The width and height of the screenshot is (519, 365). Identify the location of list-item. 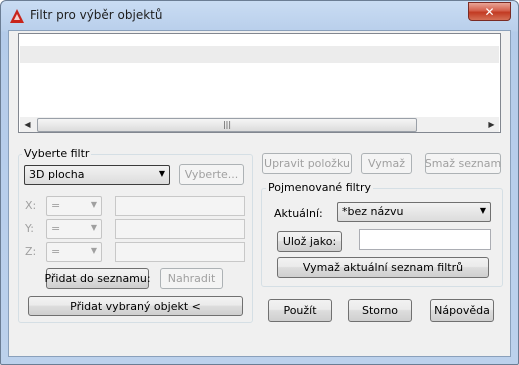
(259, 54).